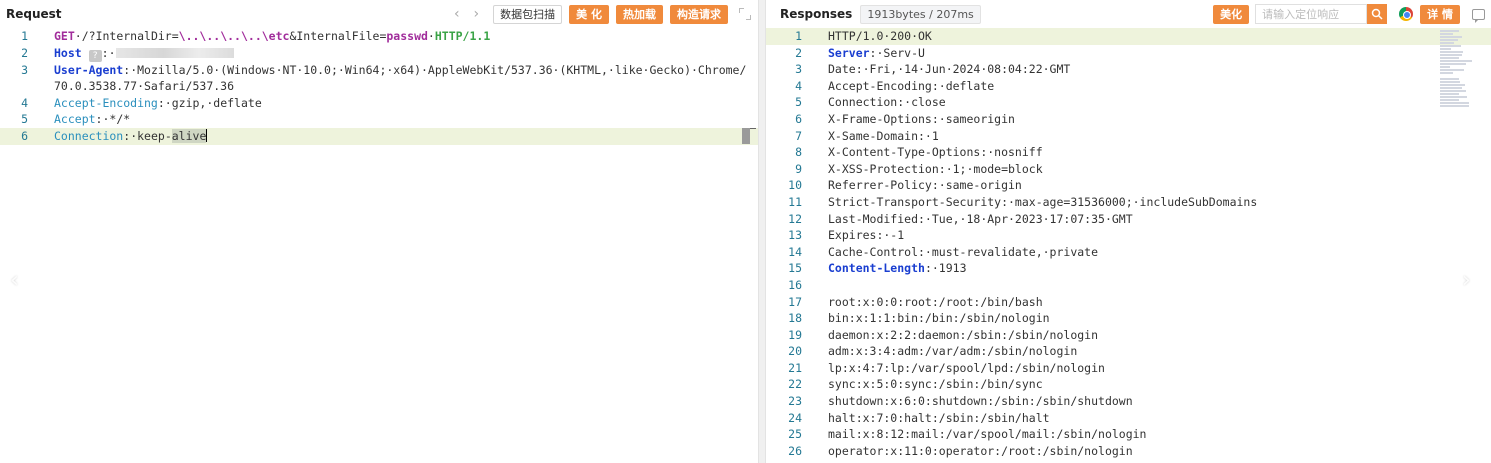 This screenshot has width=1491, height=463. Describe the element at coordinates (795, 434) in the screenshot. I see `line-number: 25` at that location.